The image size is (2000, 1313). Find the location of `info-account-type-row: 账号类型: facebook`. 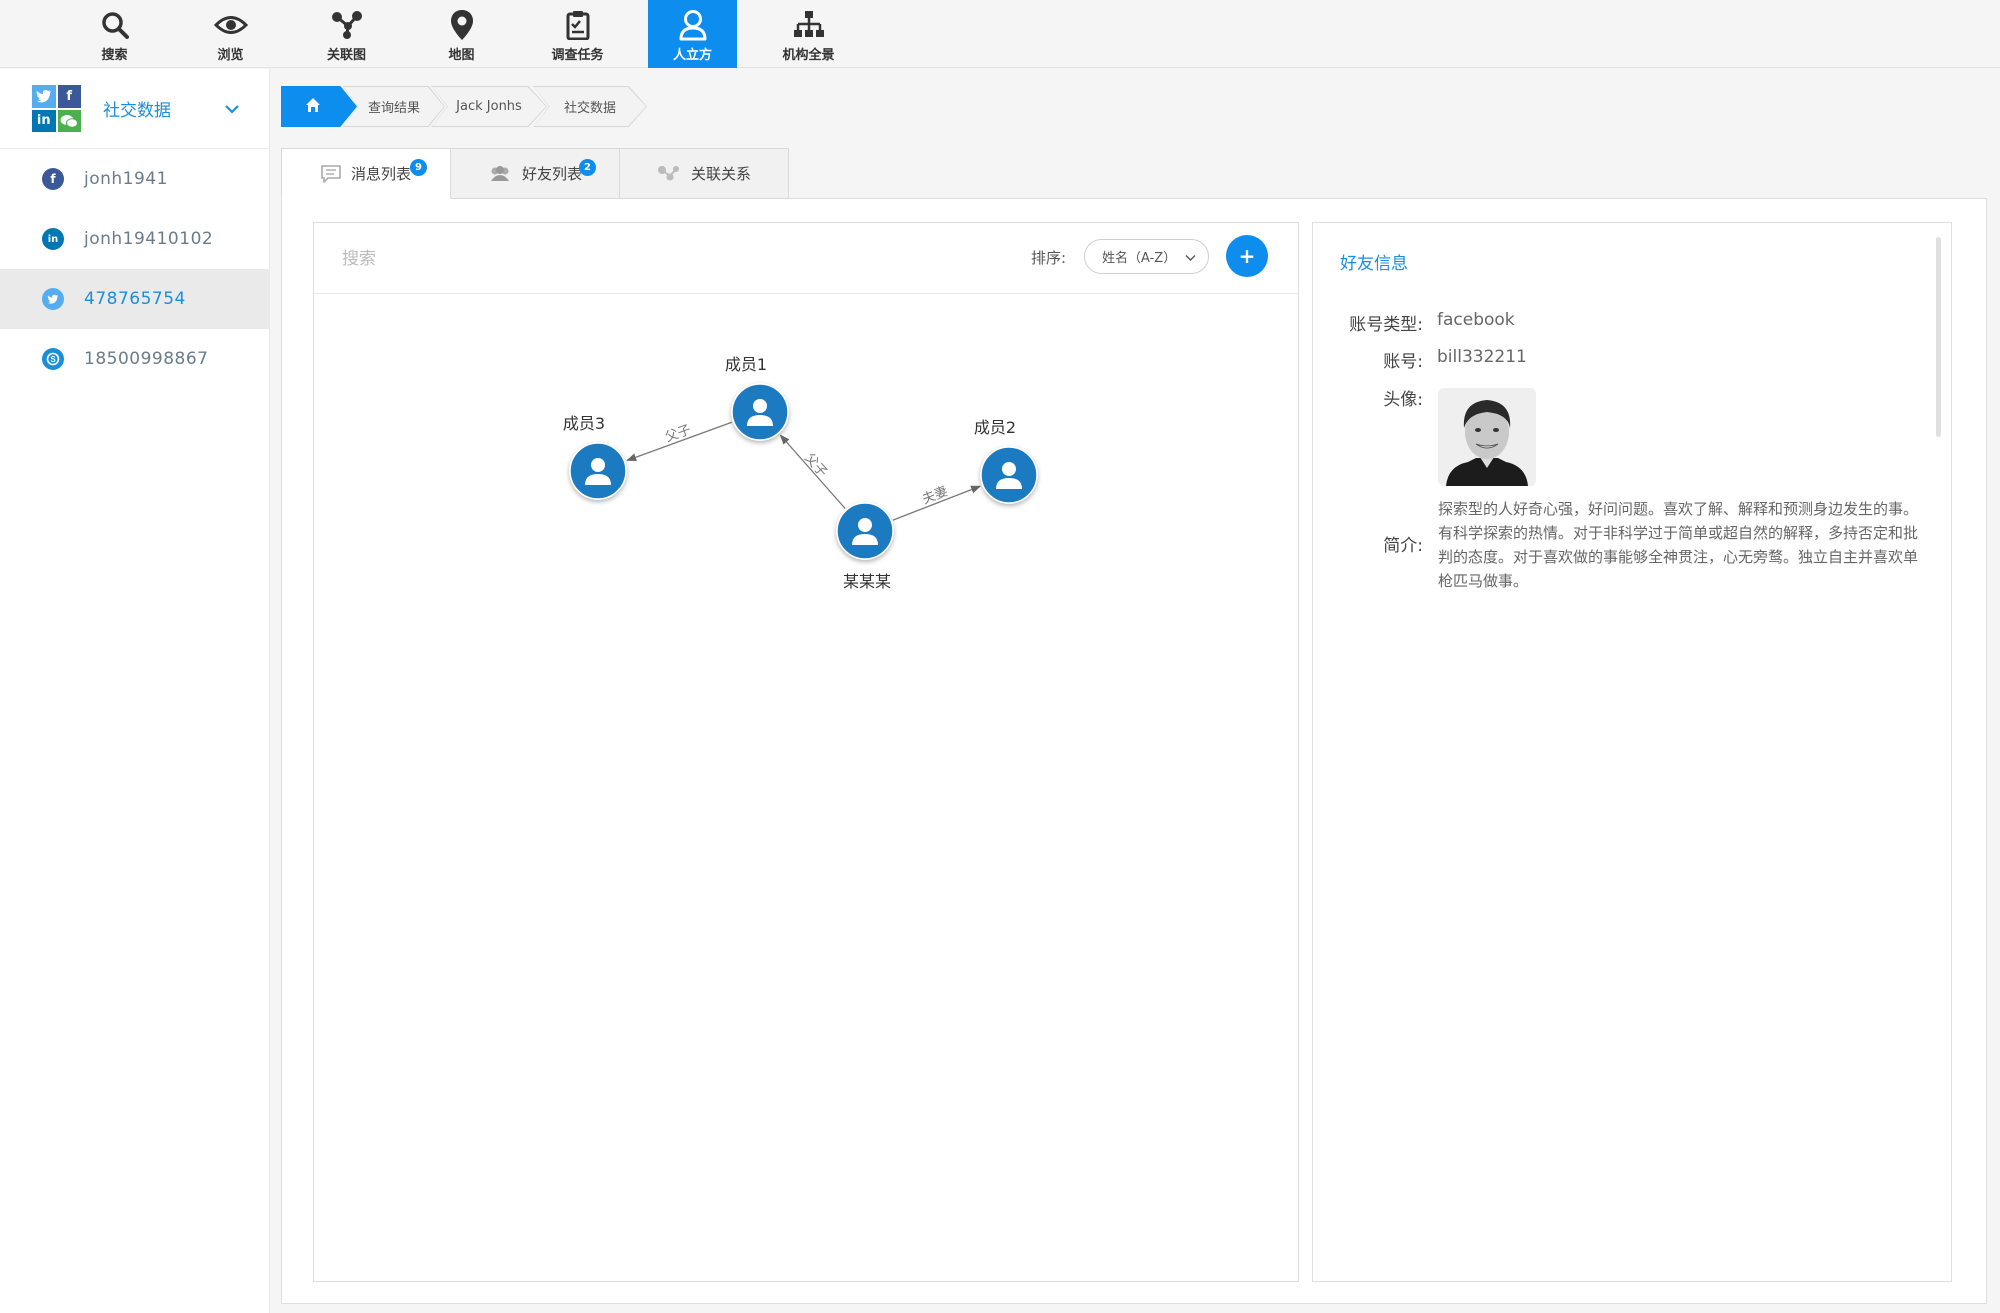

info-account-type-row: 账号类型: facebook is located at coordinates (1414, 322).